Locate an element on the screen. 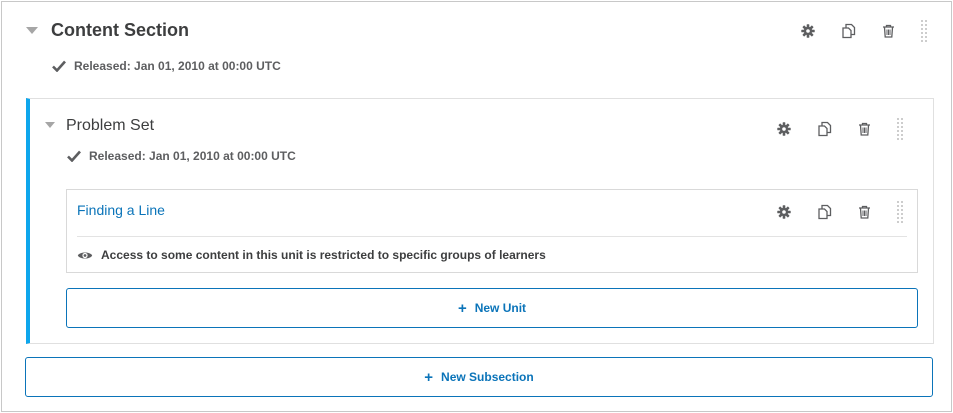 The height and width of the screenshot is (413, 953). new-unit-label: New Unit is located at coordinates (500, 308).